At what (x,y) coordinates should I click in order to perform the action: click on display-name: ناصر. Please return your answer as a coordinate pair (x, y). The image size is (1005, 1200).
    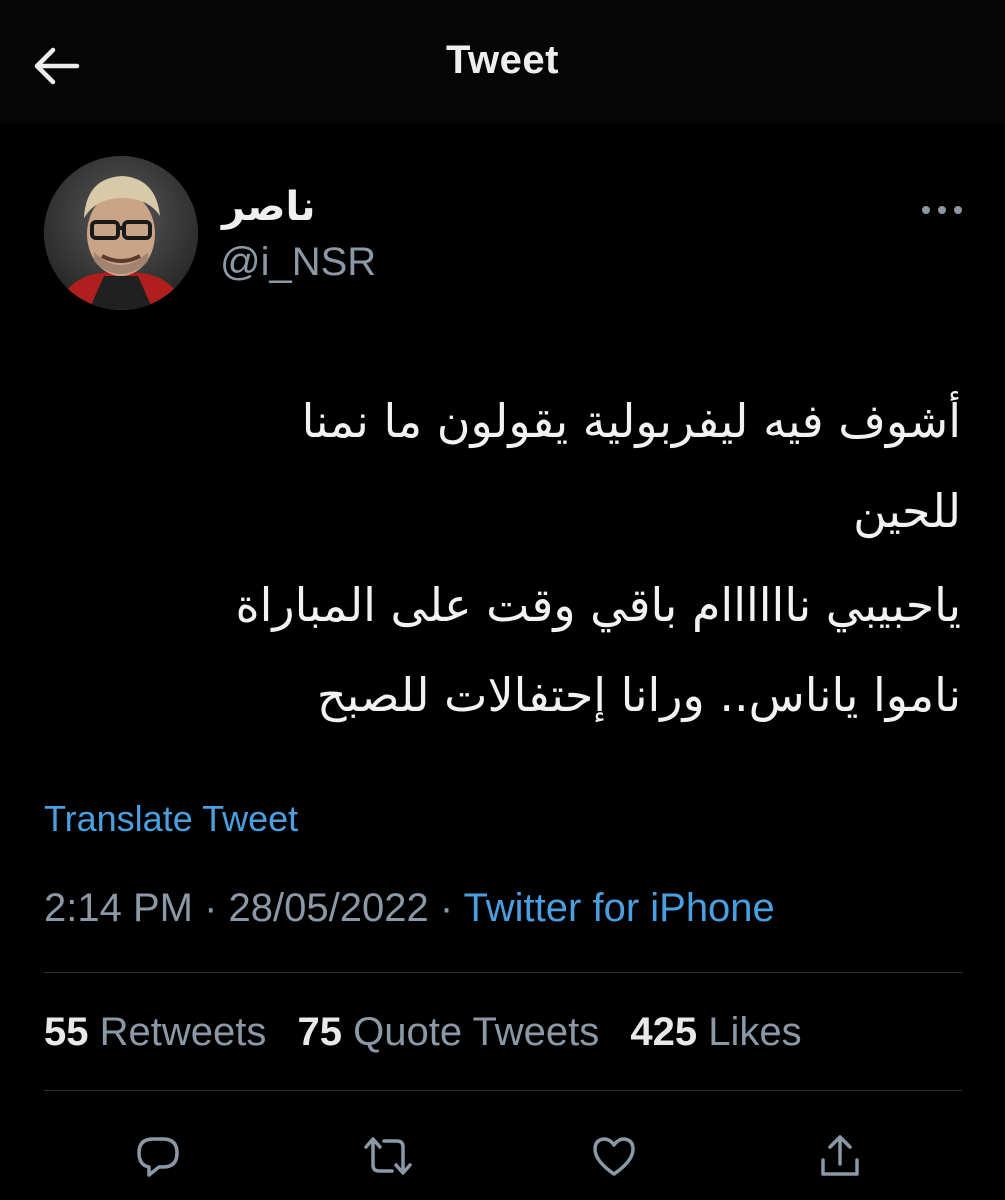
    Looking at the image, I should click on (269, 207).